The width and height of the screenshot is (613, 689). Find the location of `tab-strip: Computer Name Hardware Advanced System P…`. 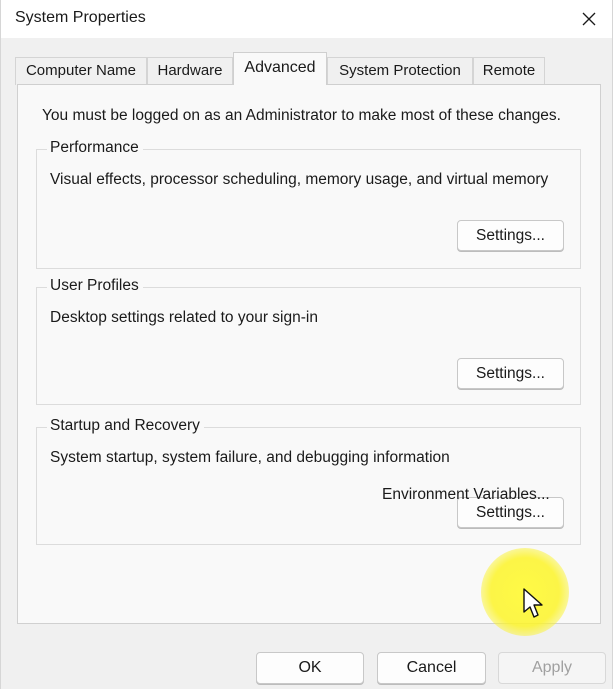

tab-strip: Computer Name Hardware Advanced System P… is located at coordinates (306, 61).